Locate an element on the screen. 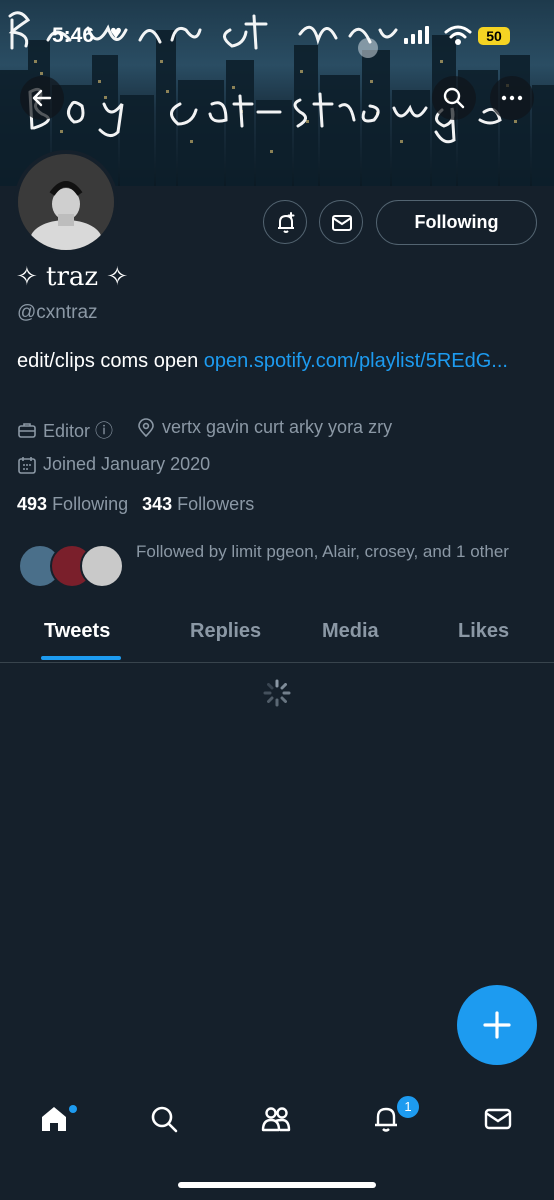 Image resolution: width=554 pixels, height=1200 pixels. user-handle: @cxntraz is located at coordinates (57, 312).